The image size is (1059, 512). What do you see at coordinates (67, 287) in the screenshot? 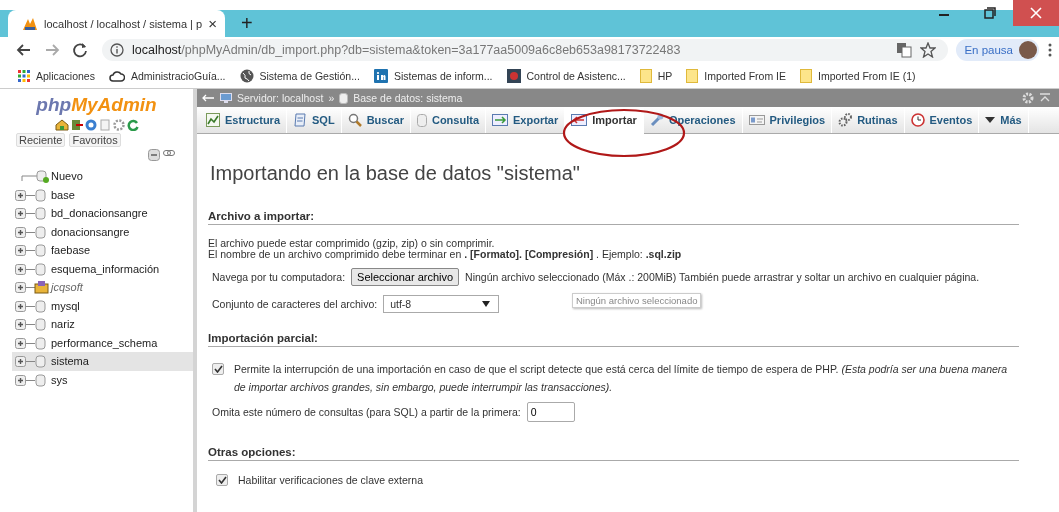
I see `database-name: jcqsoft` at bounding box center [67, 287].